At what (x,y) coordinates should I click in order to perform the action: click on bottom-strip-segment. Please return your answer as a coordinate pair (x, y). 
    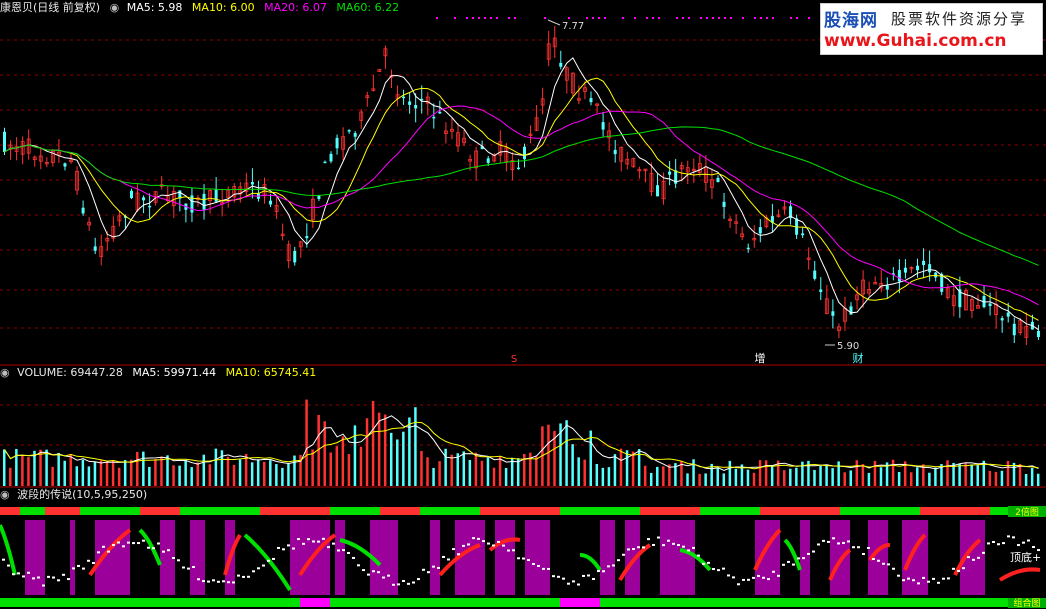
    Looking at the image, I should click on (580, 602).